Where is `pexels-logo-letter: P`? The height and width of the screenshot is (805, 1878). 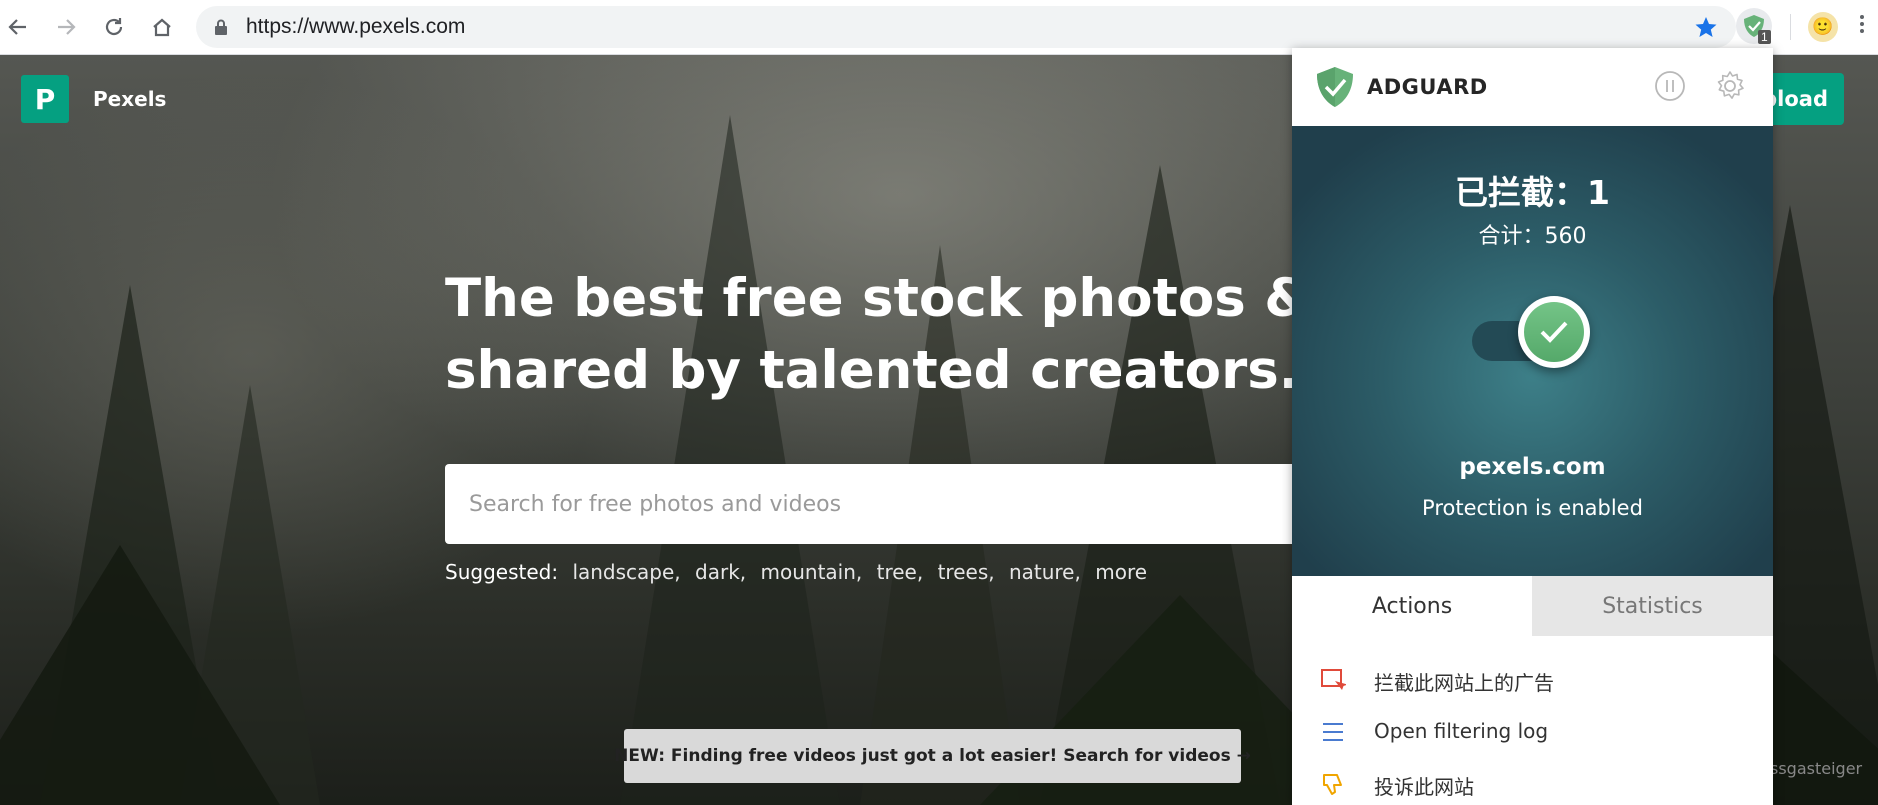 pexels-logo-letter: P is located at coordinates (45, 99).